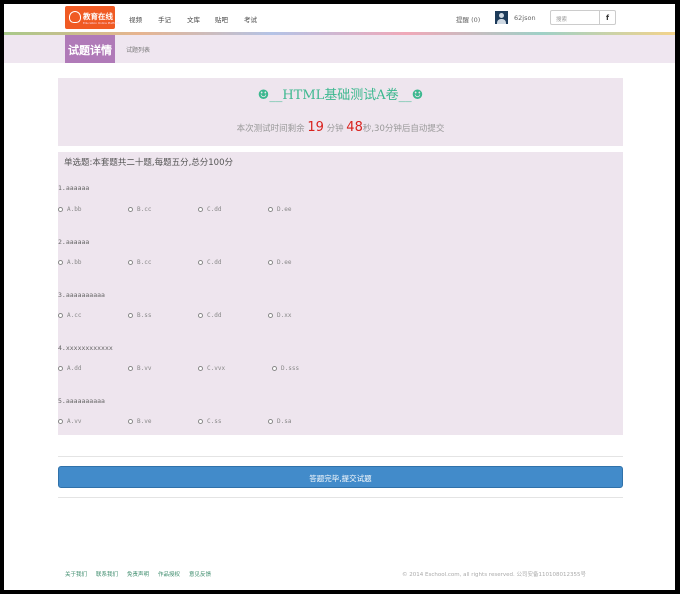  Describe the element at coordinates (279, 421) in the screenshot. I see `option-radio: D.sa` at that location.